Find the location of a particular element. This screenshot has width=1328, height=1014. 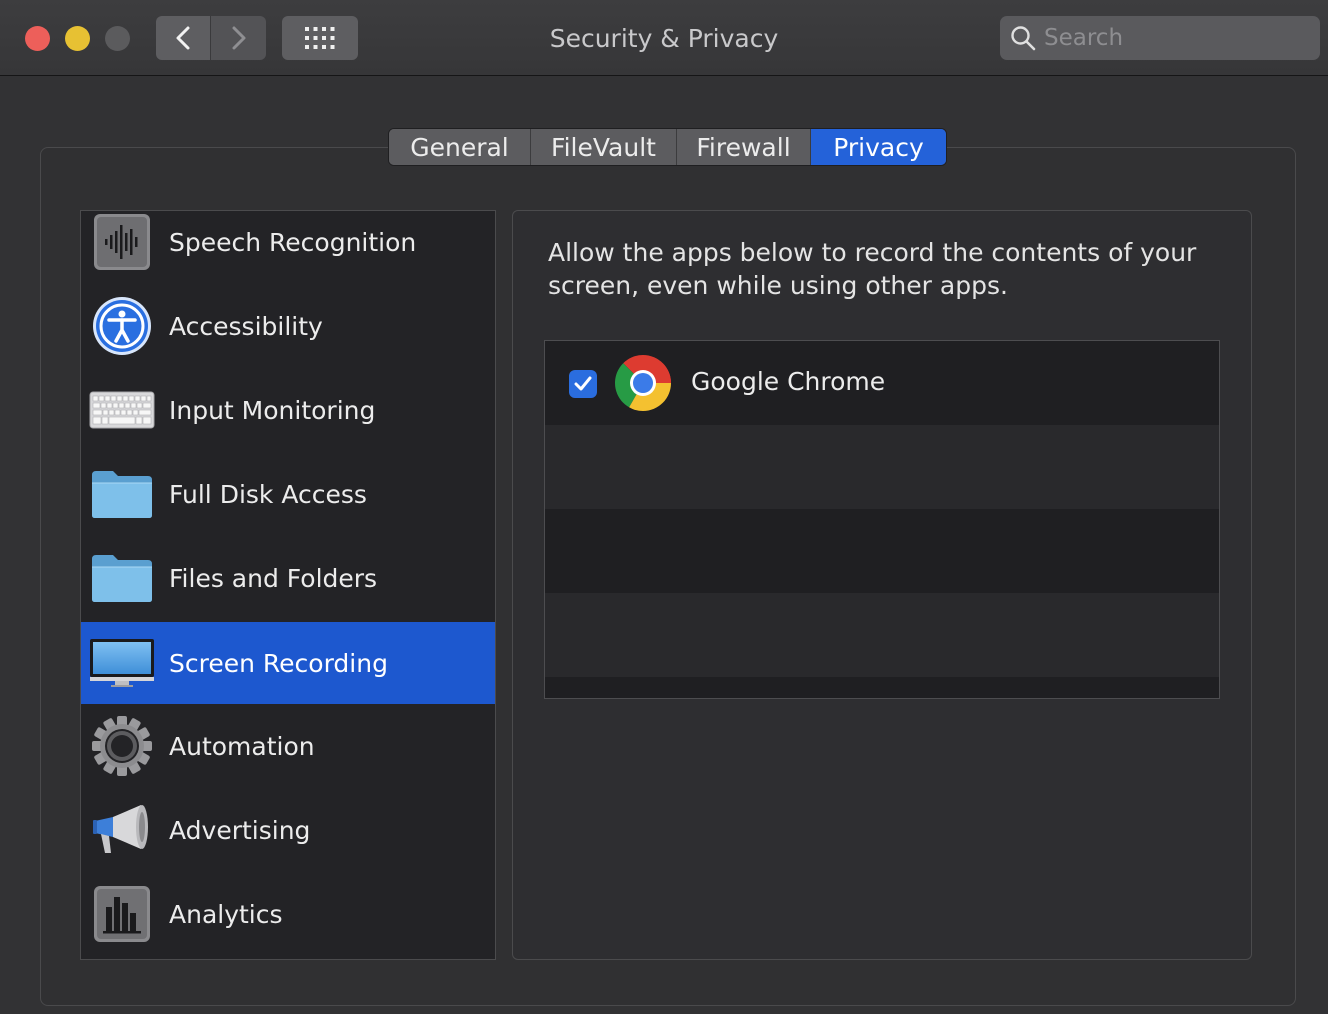

sidebar-item-screen-recording: Screen Recording is located at coordinates (288, 663).